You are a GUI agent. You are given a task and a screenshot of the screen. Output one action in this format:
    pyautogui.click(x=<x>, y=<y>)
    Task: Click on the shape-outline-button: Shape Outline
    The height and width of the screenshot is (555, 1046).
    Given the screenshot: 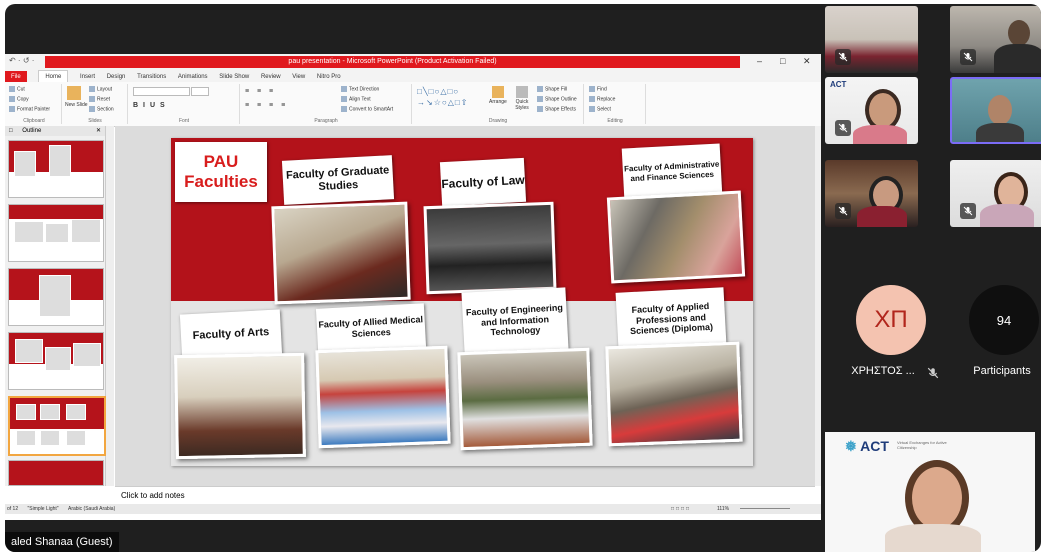 What is the action you would take?
    pyautogui.click(x=557, y=99)
    